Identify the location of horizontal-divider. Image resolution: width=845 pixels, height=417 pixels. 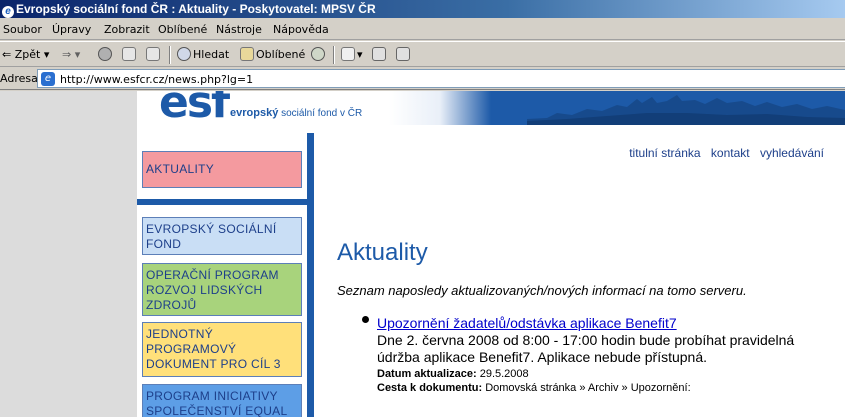
(225, 202).